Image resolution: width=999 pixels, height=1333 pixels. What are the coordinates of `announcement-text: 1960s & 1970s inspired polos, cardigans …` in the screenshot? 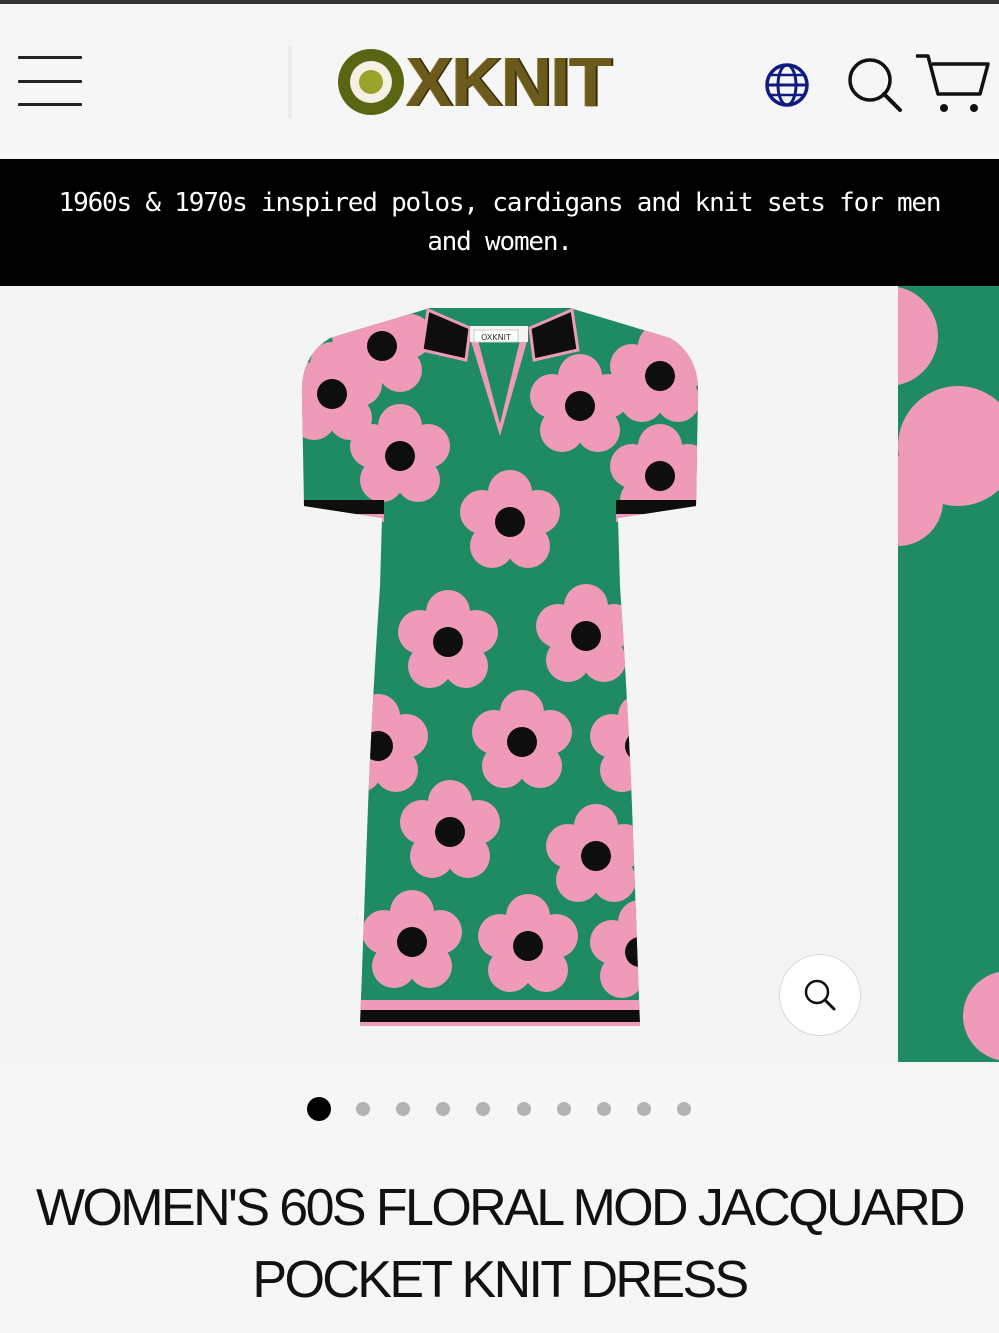 It's located at (500, 222).